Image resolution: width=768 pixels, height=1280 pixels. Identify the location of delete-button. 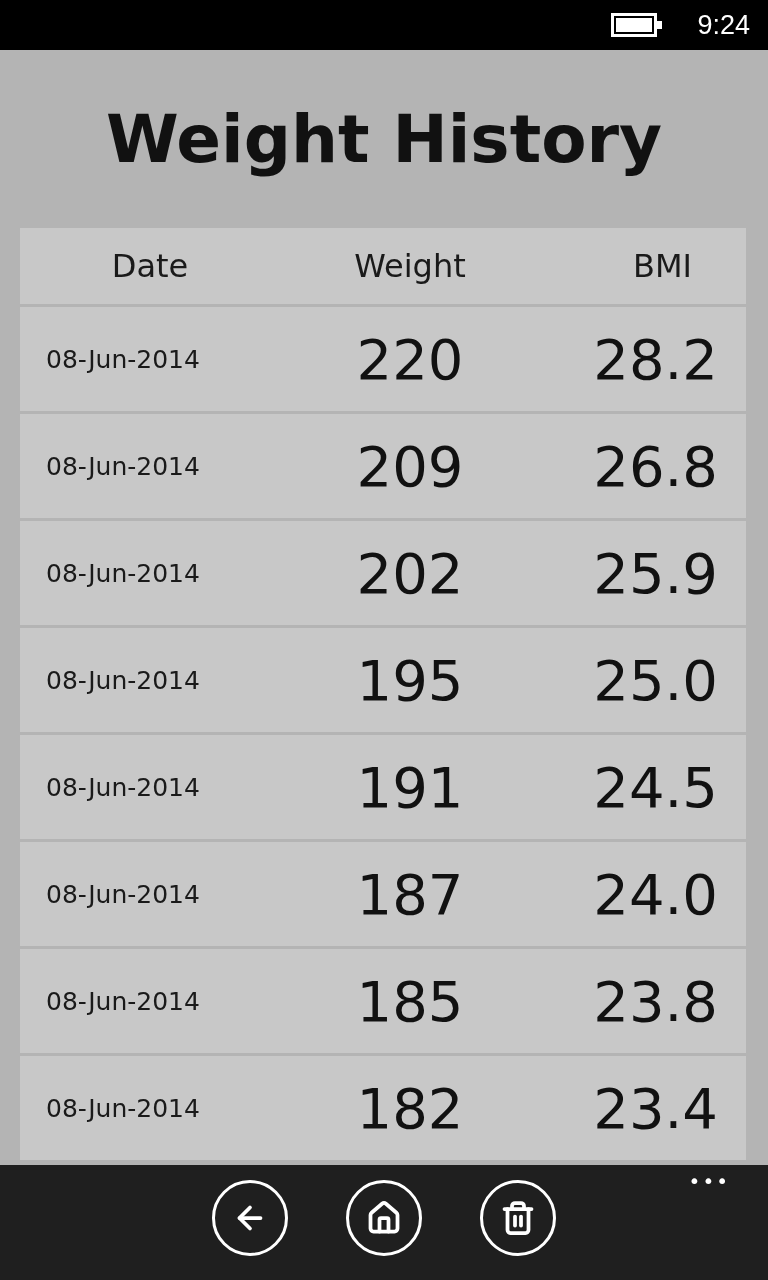
(518, 1217).